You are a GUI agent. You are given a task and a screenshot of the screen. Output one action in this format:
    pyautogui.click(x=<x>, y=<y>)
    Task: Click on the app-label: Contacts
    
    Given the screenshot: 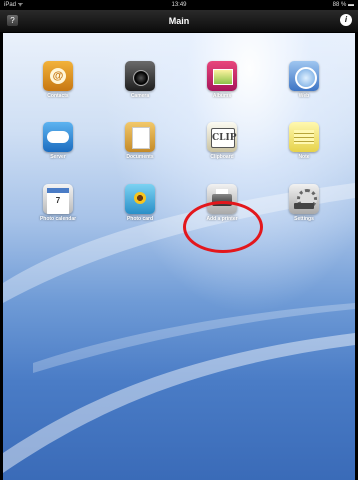 What is the action you would take?
    pyautogui.click(x=58, y=96)
    